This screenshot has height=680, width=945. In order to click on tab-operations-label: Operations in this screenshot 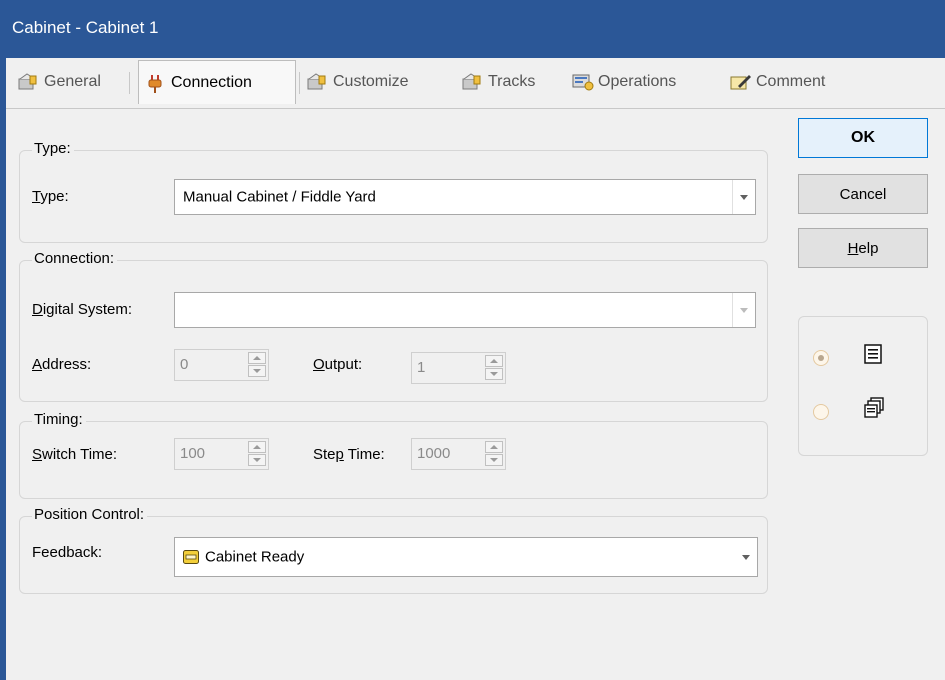, I will do `click(637, 81)`.